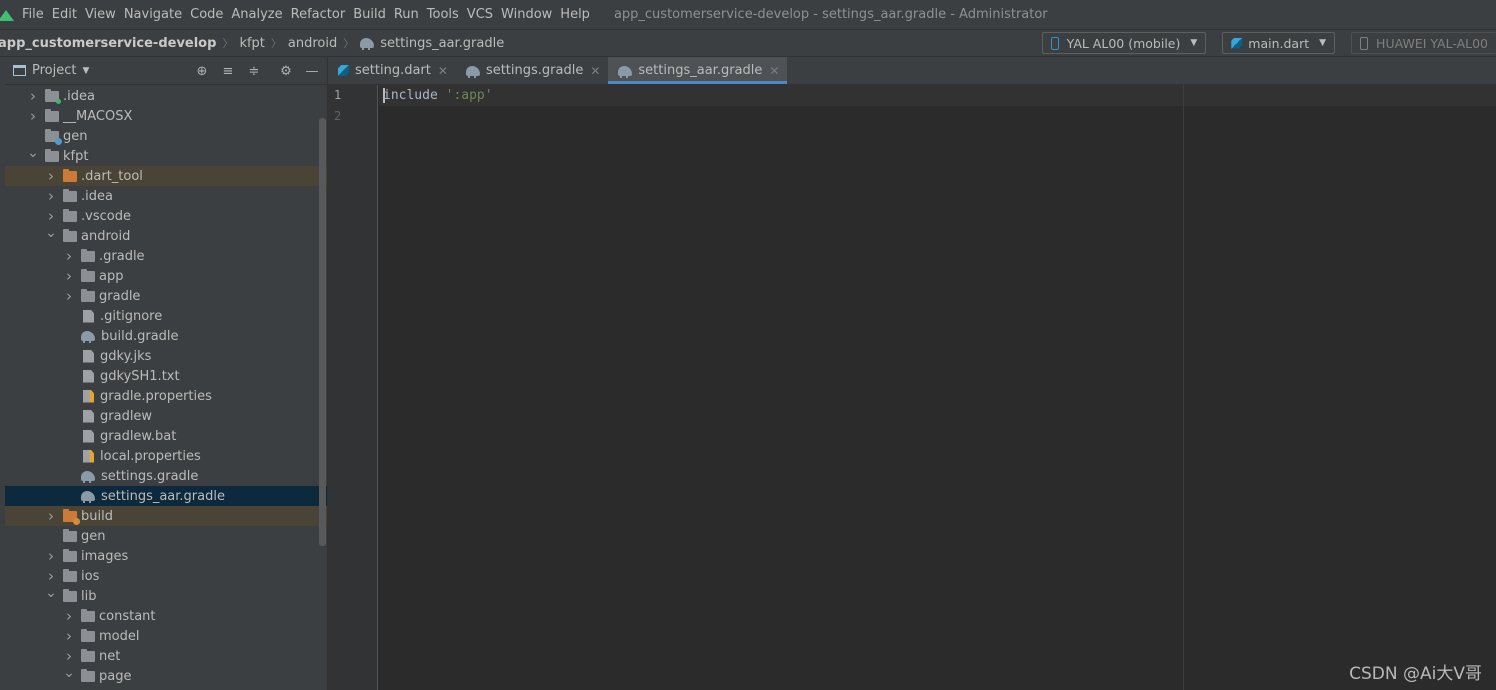  I want to click on tree-item: › .vscode, so click(166, 216).